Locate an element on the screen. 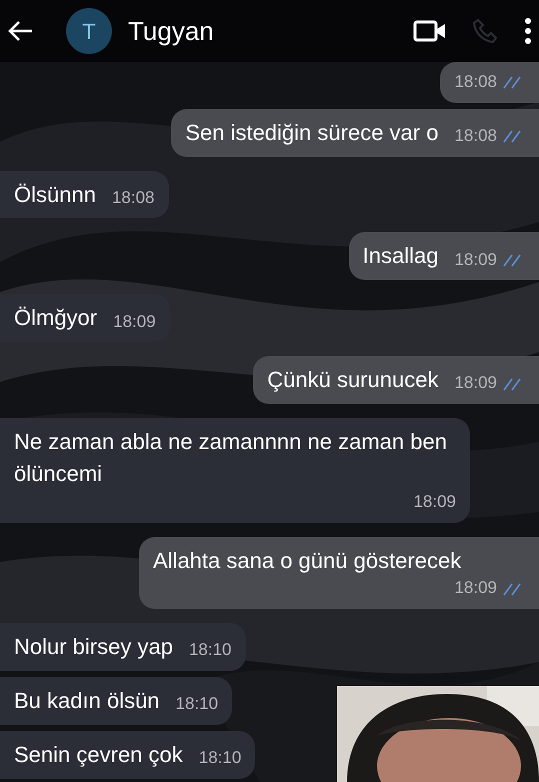  back-icon is located at coordinates (21, 31).